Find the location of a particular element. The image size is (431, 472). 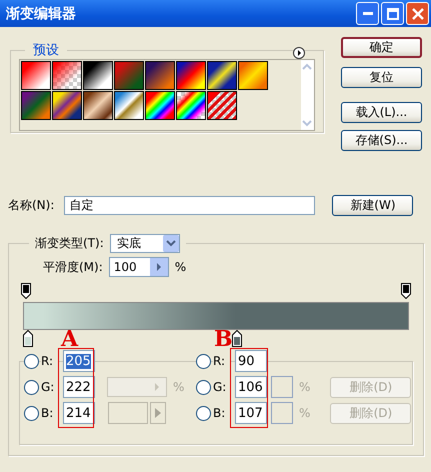

gradient-bar is located at coordinates (216, 316).